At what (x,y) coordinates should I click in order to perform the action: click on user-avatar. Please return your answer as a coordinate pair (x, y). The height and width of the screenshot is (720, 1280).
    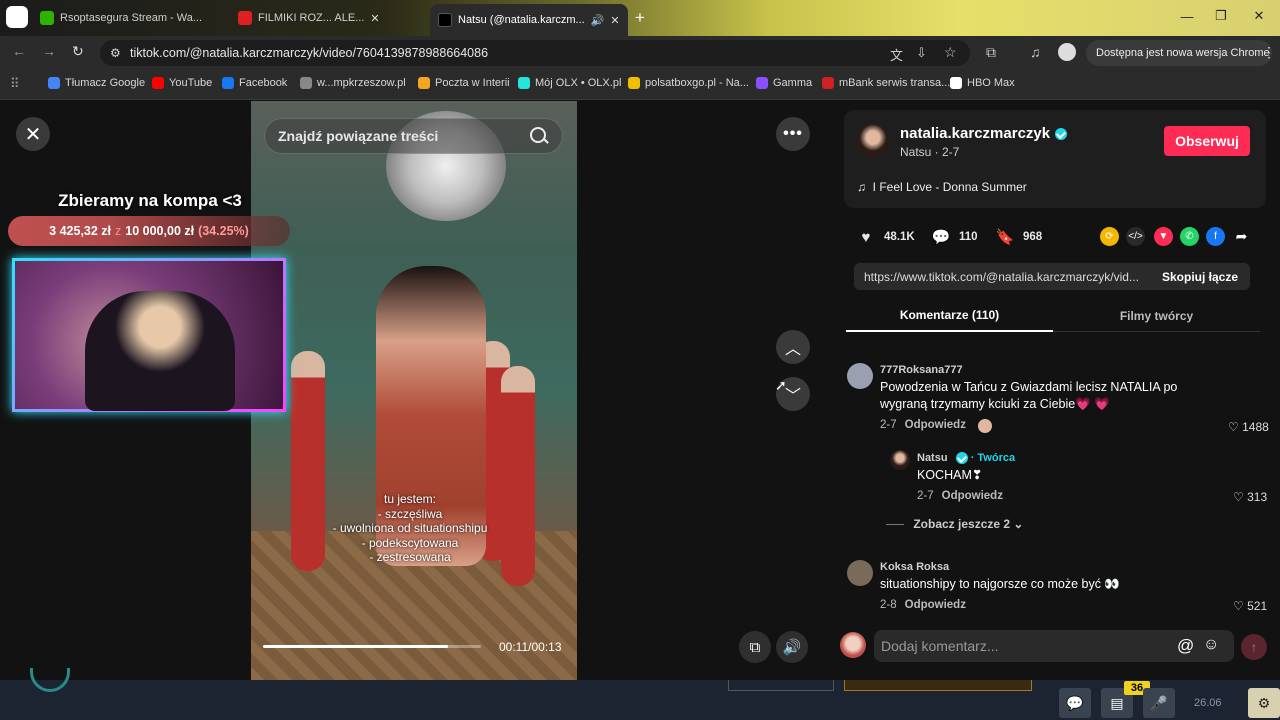
    Looking at the image, I should click on (853, 645).